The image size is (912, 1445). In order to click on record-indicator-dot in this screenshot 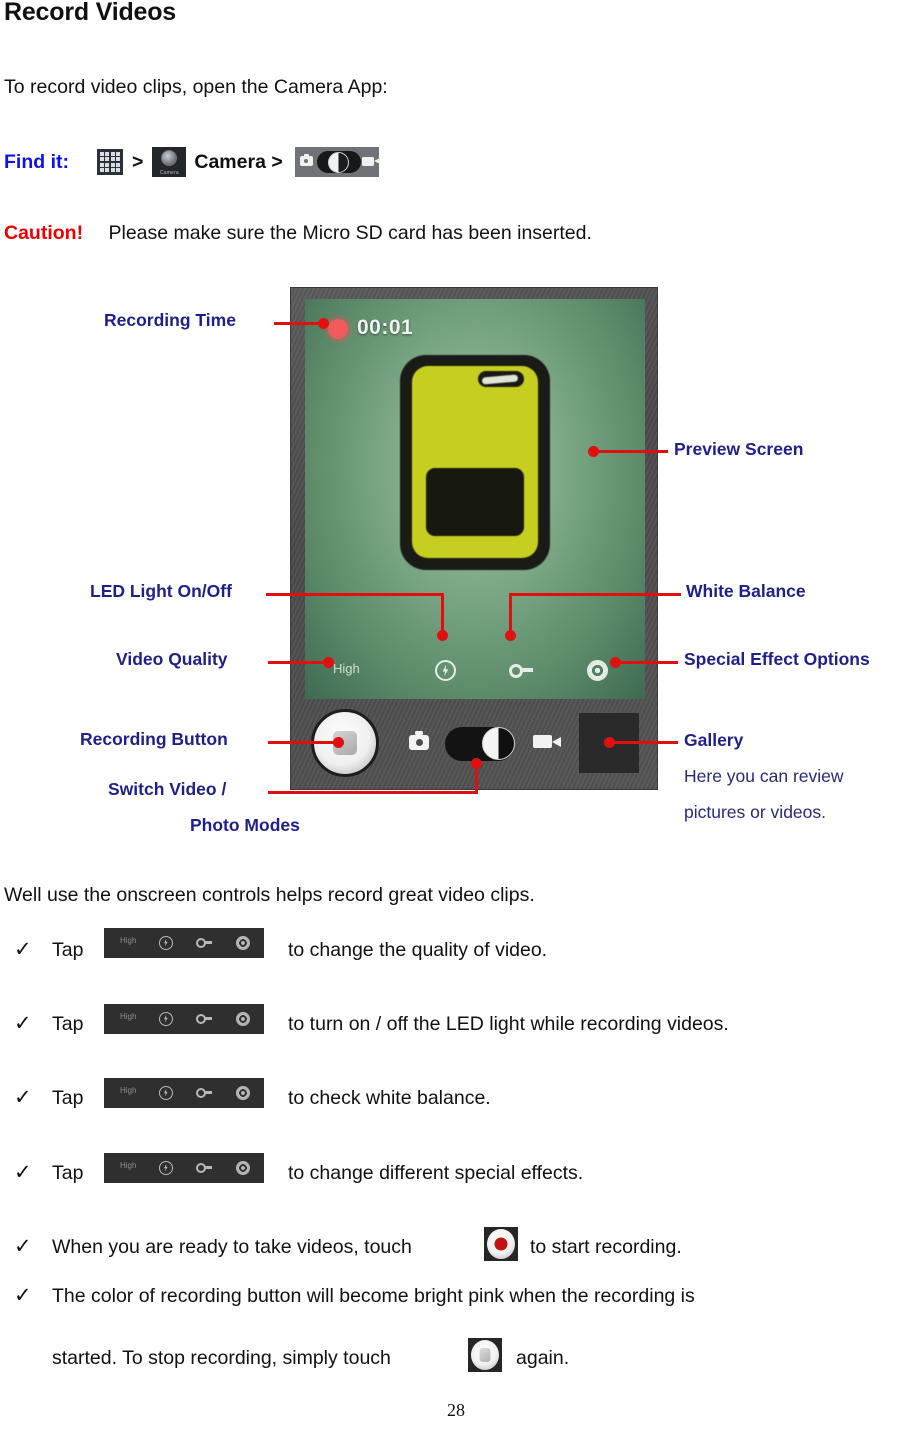, I will do `click(338, 329)`.